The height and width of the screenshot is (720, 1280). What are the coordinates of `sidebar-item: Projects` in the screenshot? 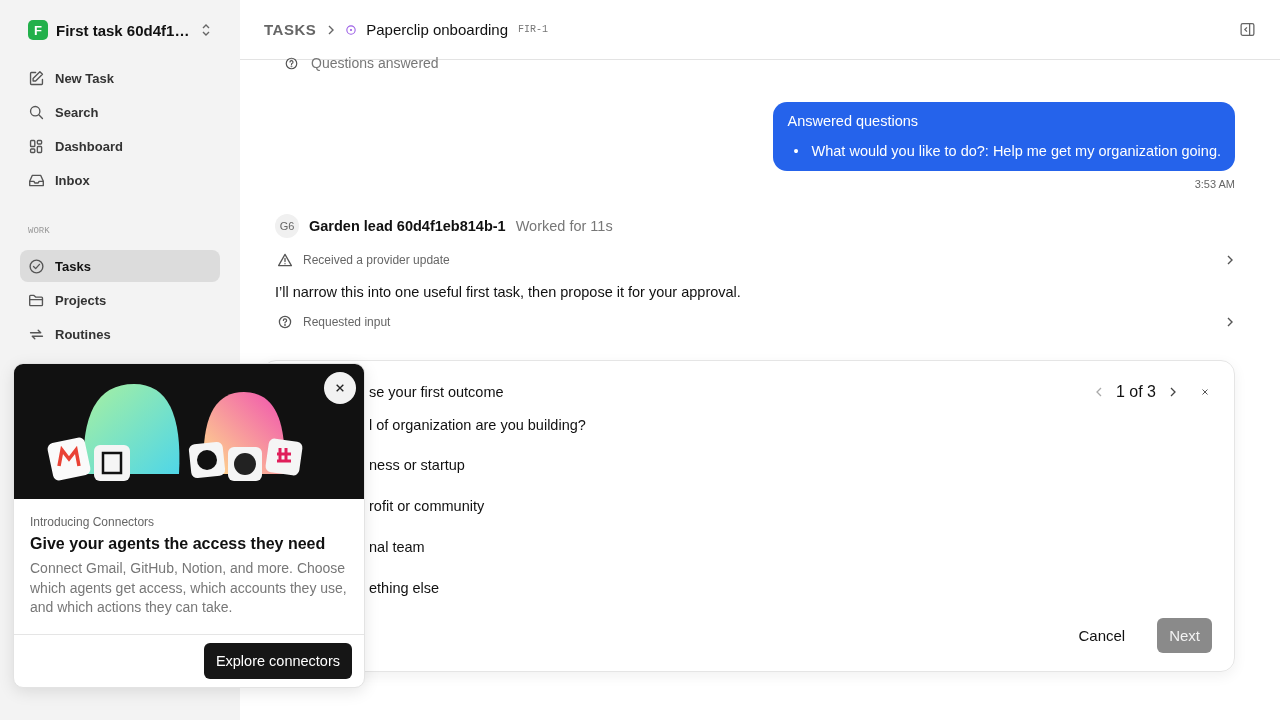 It's located at (120, 300).